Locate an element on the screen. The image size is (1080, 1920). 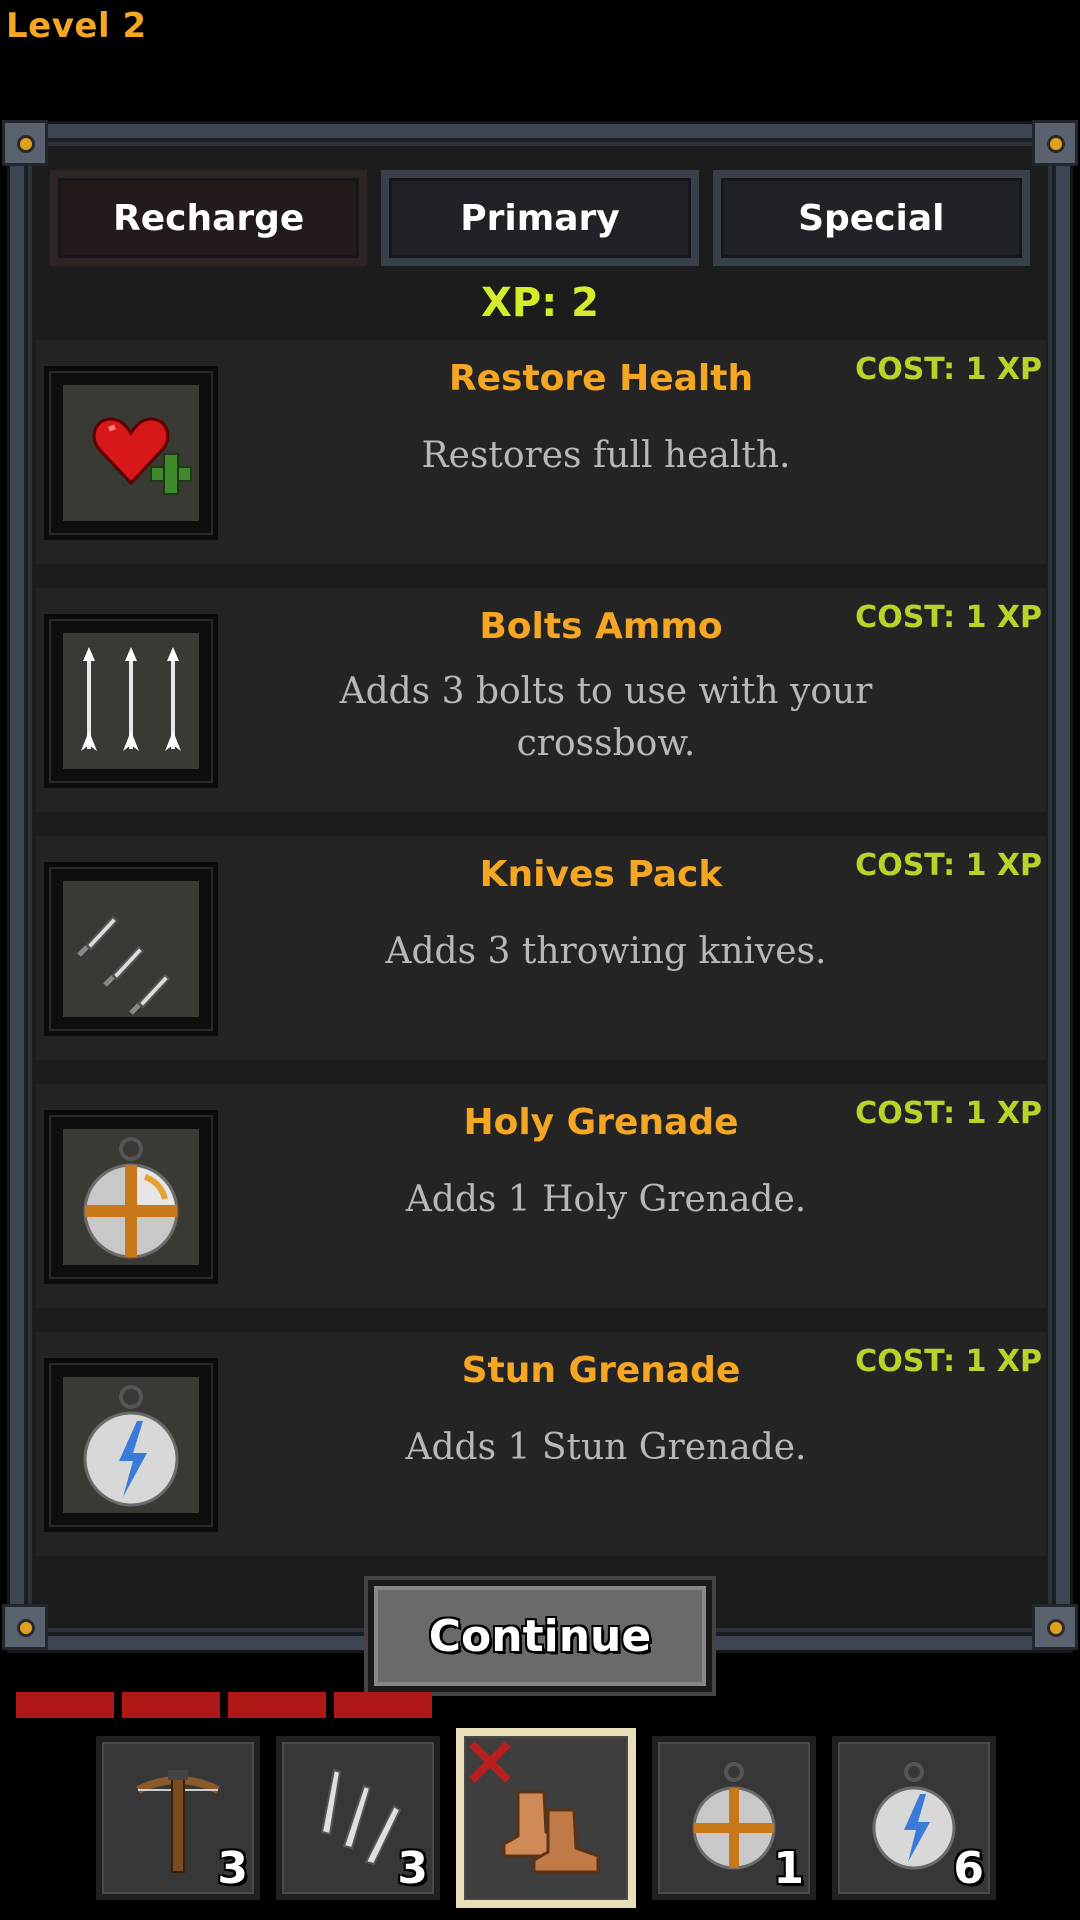
hotbar-slot-holy-grenade: 1 is located at coordinates (734, 1818).